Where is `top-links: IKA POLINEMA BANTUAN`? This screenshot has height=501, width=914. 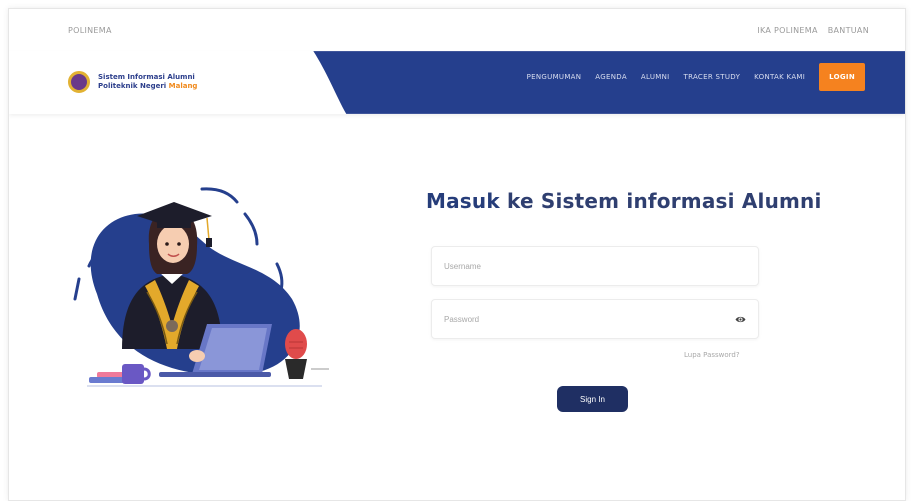 top-links: IKA POLINEMA BANTUAN is located at coordinates (813, 30).